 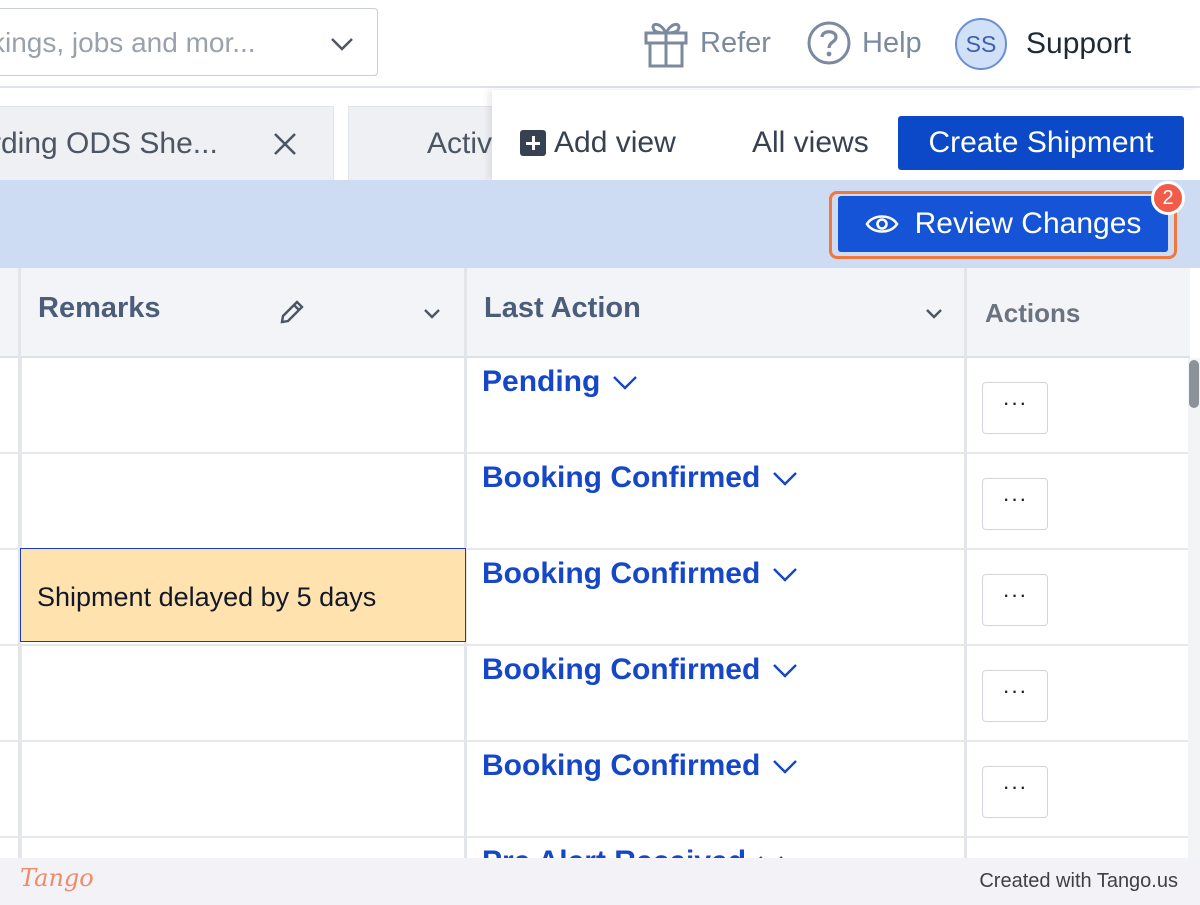 I want to click on help-label: Help, so click(x=892, y=42).